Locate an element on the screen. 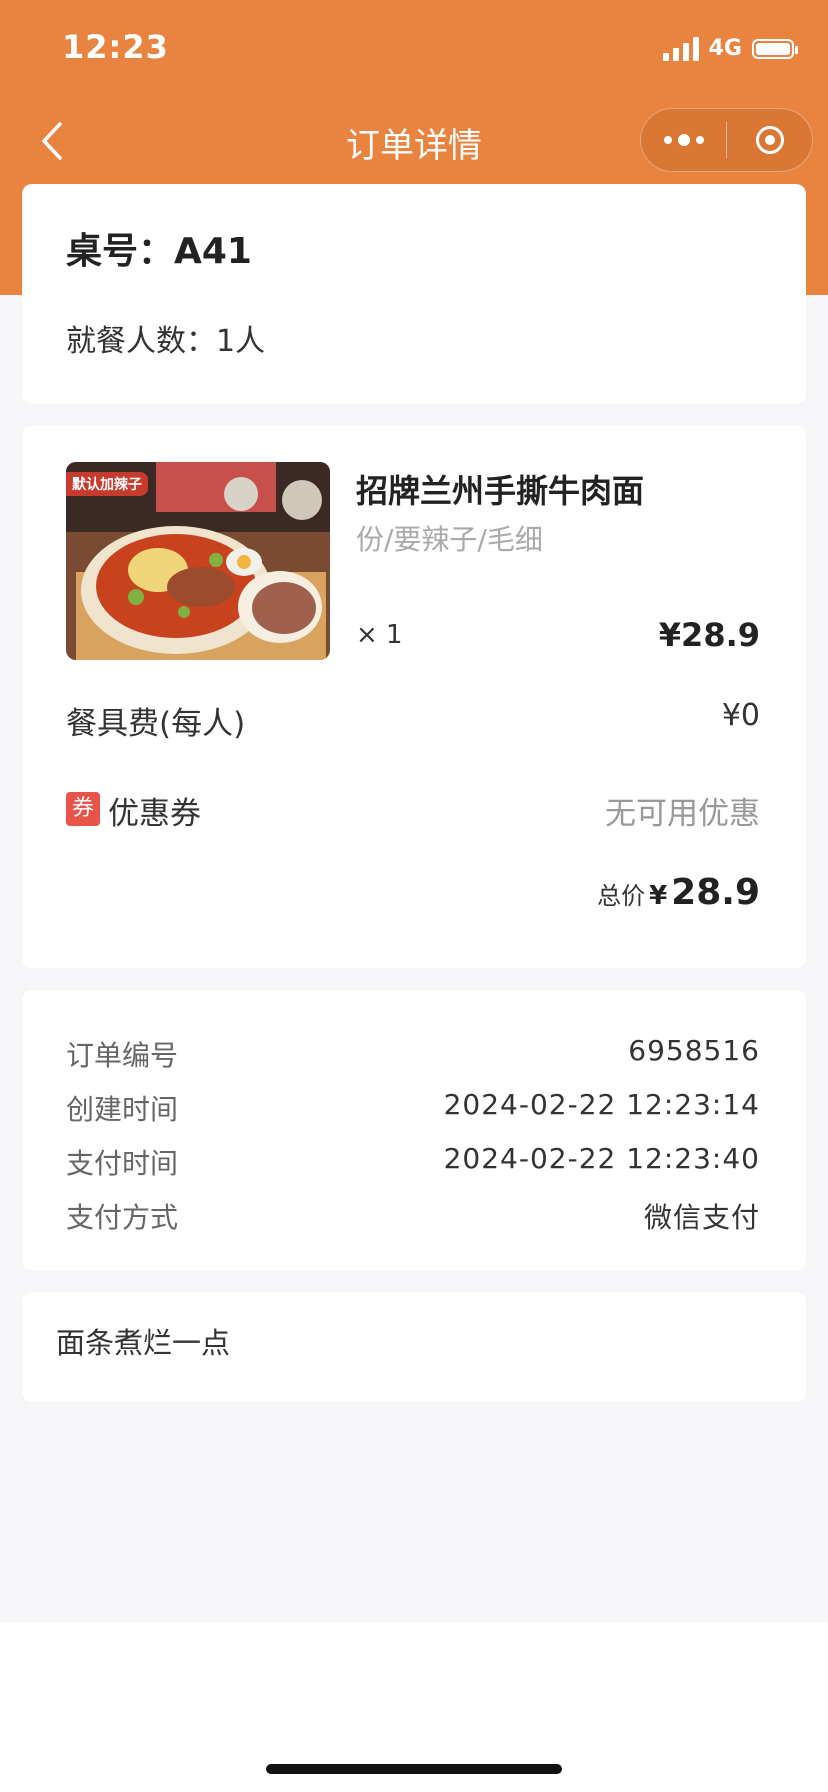 The width and height of the screenshot is (828, 1792). order-remark: 面条煮烂一点 is located at coordinates (143, 1343).